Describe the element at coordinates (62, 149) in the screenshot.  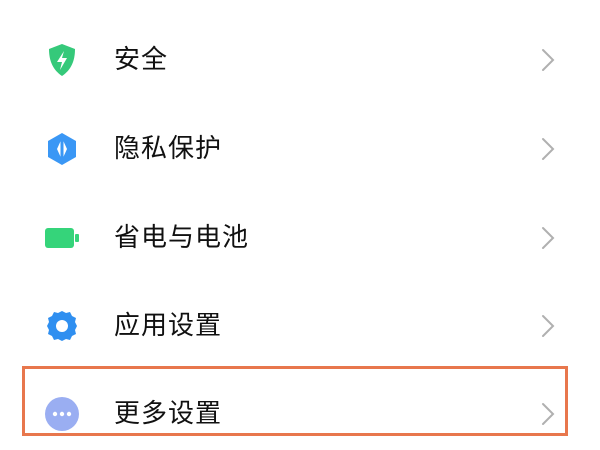
I see `privacy-icon` at that location.